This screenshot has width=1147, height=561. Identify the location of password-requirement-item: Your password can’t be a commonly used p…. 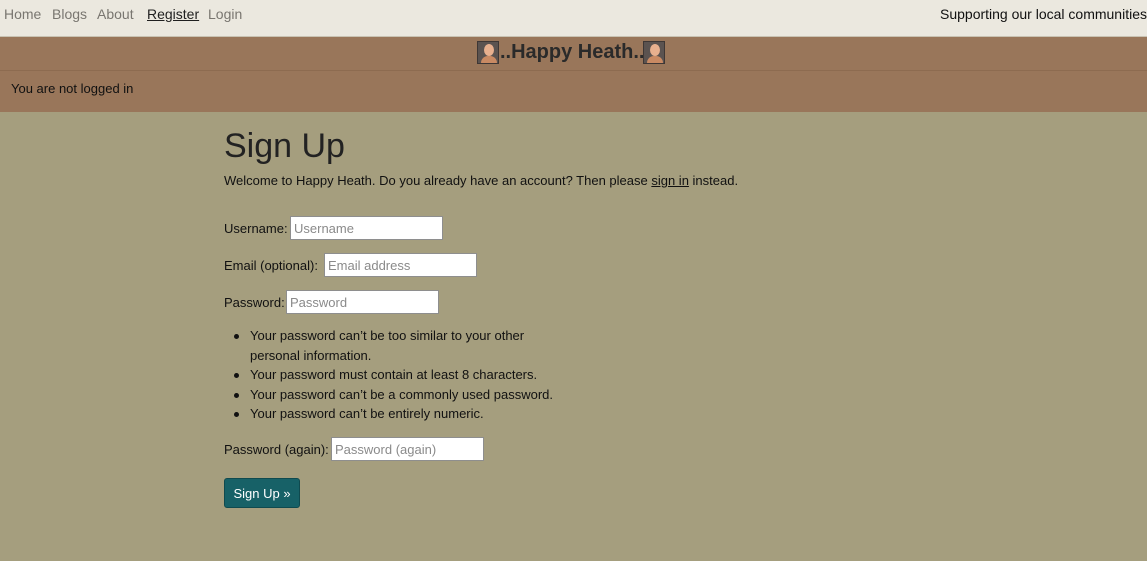
(402, 395).